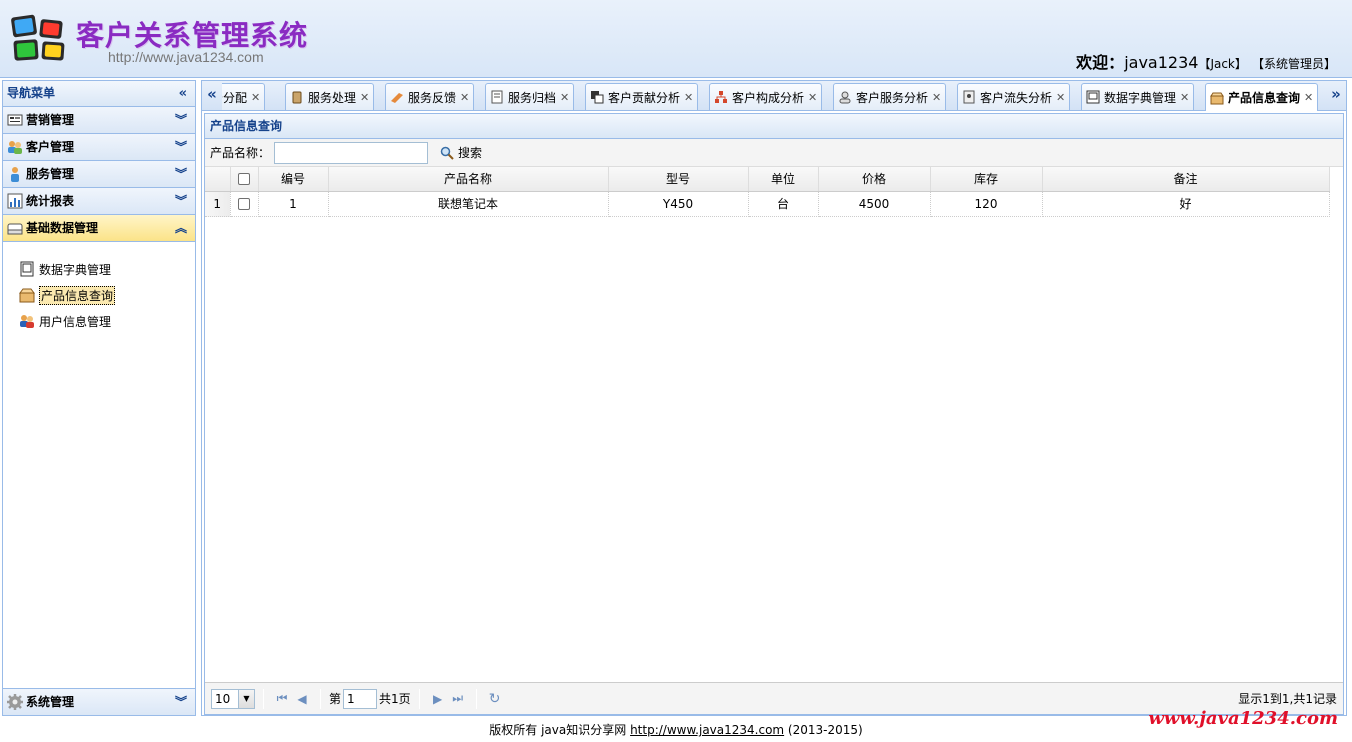 This screenshot has height=742, width=1352. I want to click on footer-link: http://www.java1234.com, so click(707, 730).